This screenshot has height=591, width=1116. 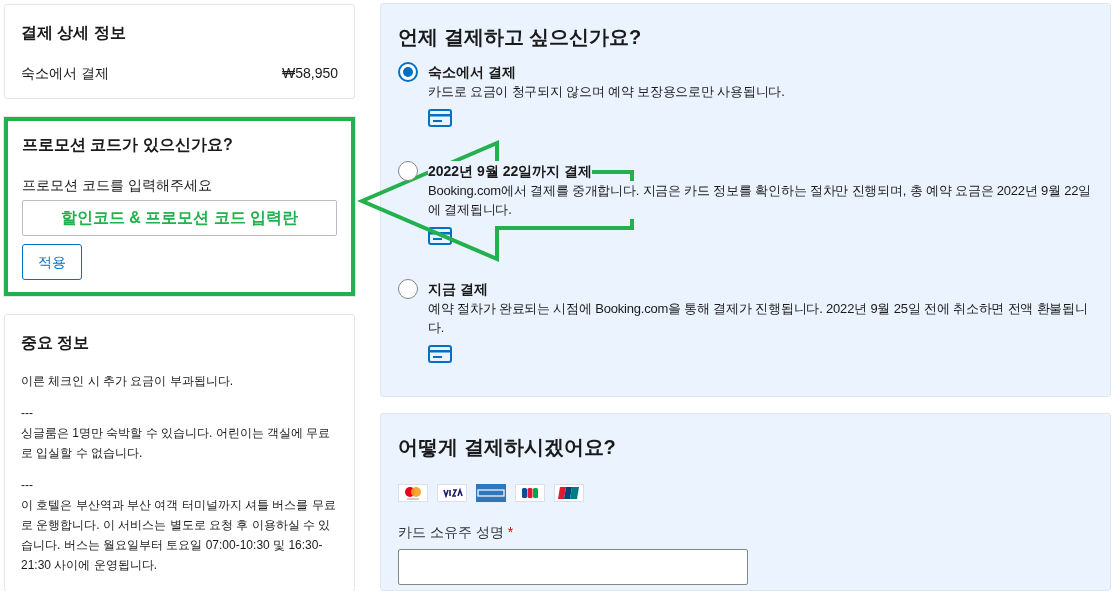 What do you see at coordinates (309, 73) in the screenshot?
I see `price-text: ₩58,950` at bounding box center [309, 73].